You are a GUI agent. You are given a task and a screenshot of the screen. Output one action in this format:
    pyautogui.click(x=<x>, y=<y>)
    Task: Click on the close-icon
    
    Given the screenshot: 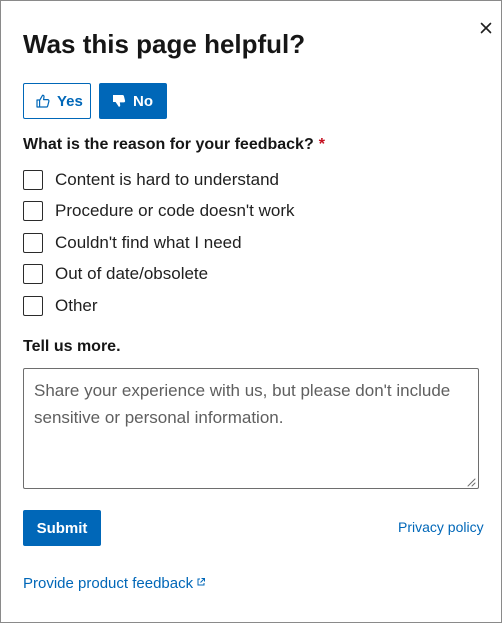 What is the action you would take?
    pyautogui.click(x=486, y=28)
    